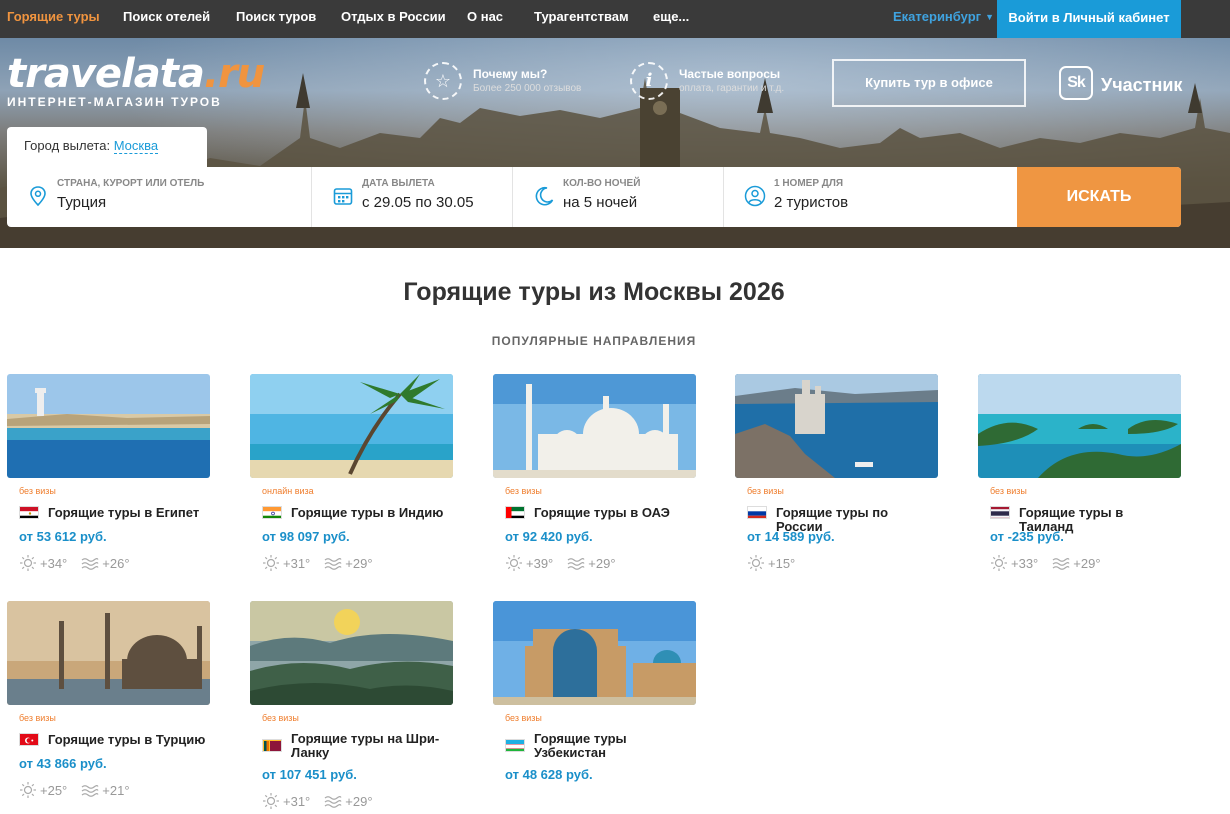 The image size is (1230, 814). What do you see at coordinates (418, 202) in the screenshot?
I see `date-value: с 29.05 по 30.05` at bounding box center [418, 202].